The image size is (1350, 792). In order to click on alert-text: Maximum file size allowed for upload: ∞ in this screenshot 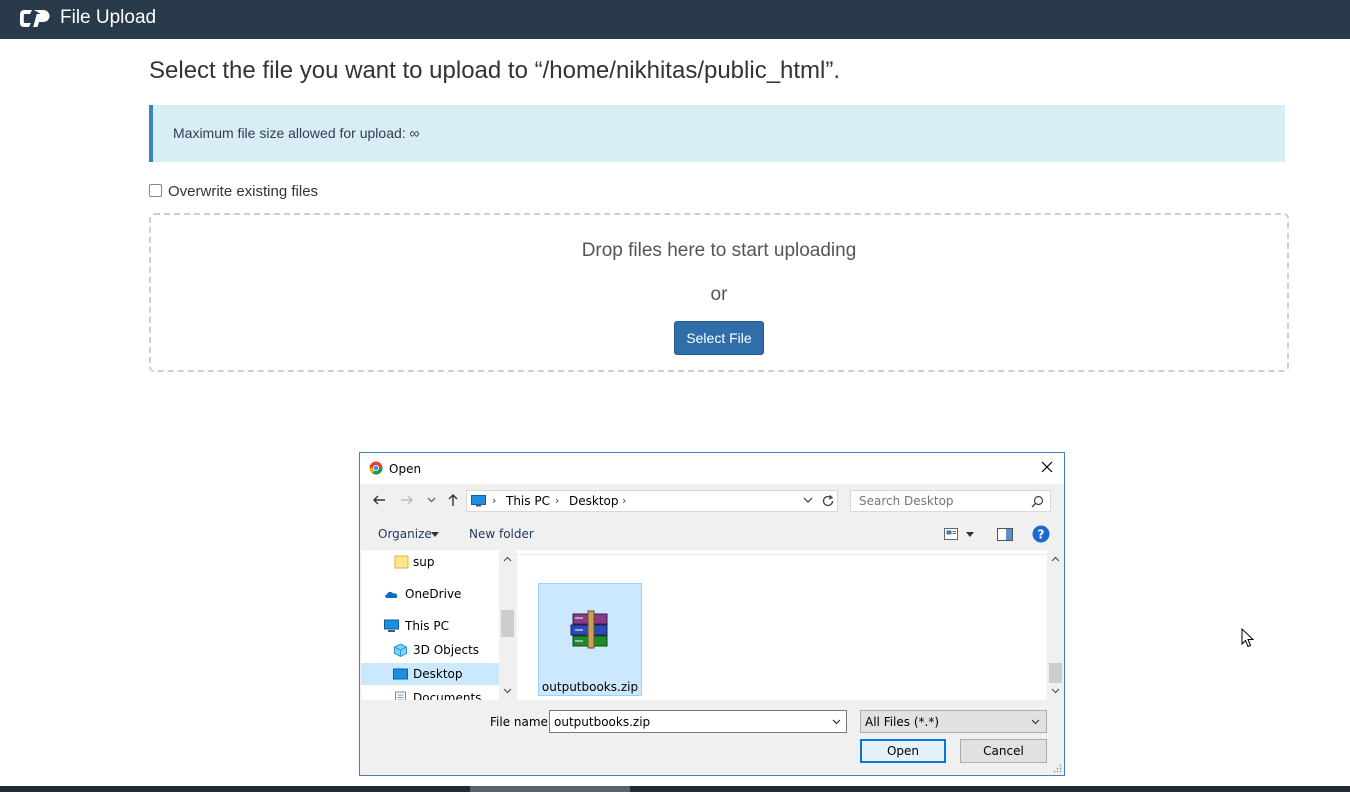, I will do `click(296, 133)`.